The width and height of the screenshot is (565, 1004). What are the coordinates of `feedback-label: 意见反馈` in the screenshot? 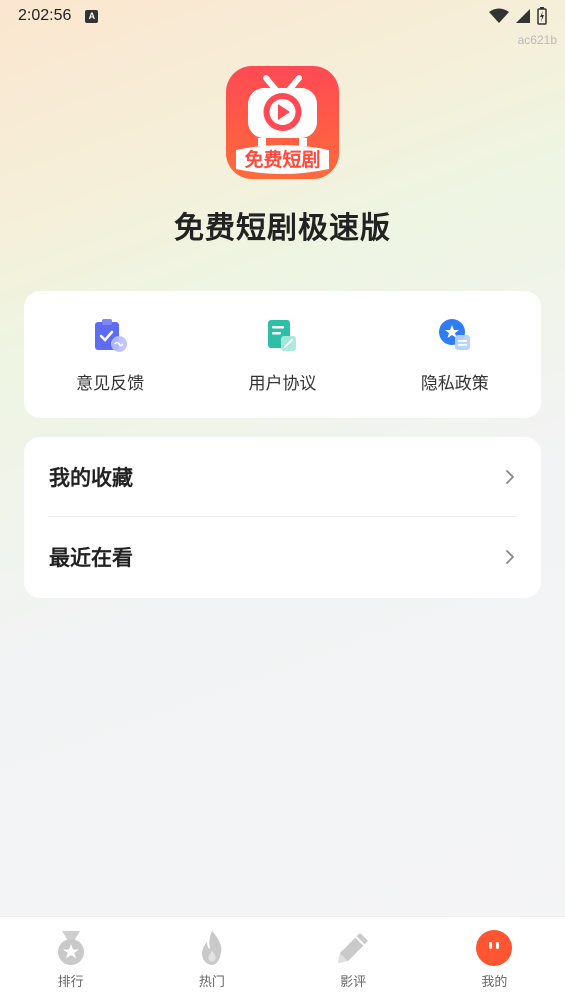 It's located at (110, 384).